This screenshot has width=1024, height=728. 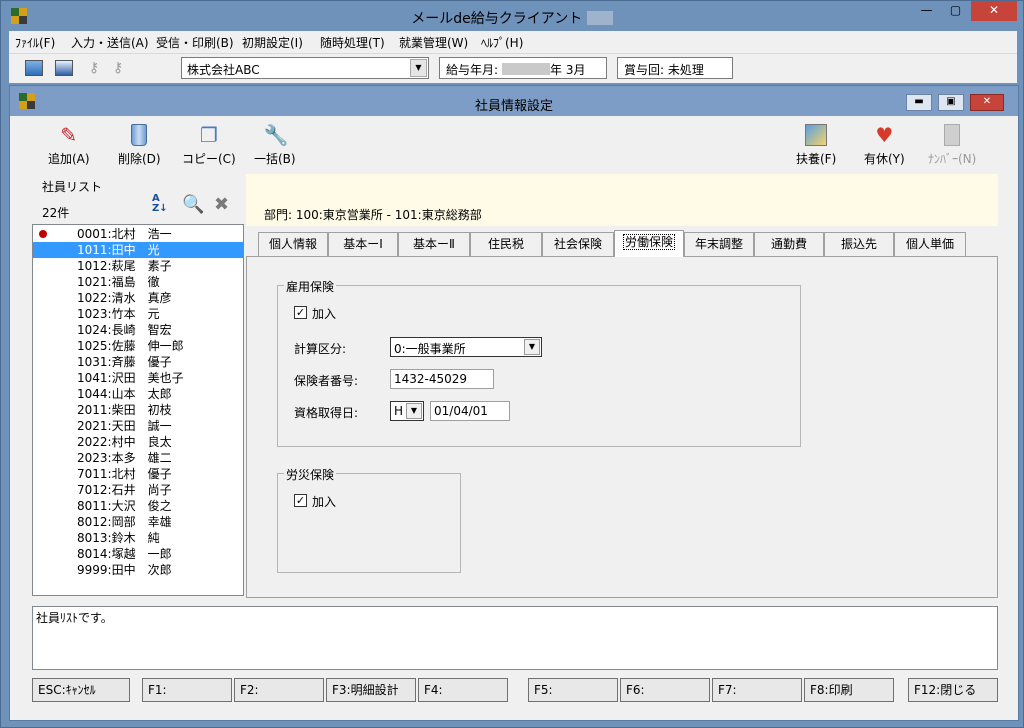 I want to click on tab-labor-insurance: 労働保険, so click(x=649, y=243).